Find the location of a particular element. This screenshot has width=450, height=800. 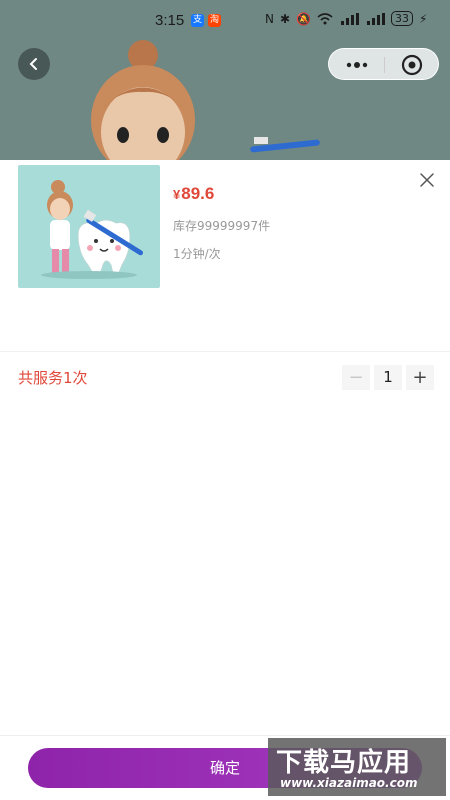

watermark-url: www.xiazaimao.com is located at coordinates (349, 783).